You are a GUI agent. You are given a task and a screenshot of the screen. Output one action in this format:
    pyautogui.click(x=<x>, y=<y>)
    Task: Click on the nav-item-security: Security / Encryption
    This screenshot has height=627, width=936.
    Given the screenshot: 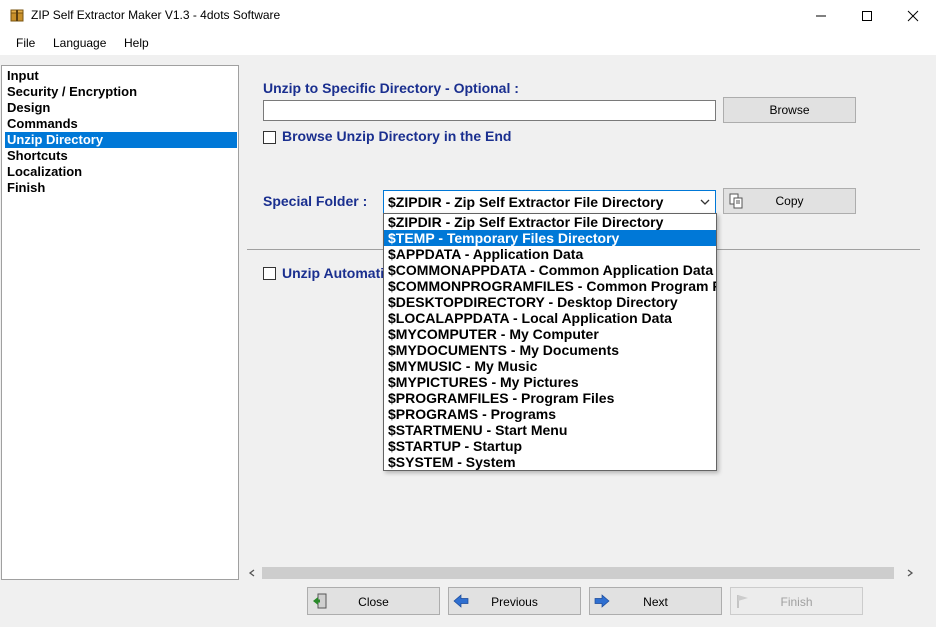 What is the action you would take?
    pyautogui.click(x=121, y=92)
    